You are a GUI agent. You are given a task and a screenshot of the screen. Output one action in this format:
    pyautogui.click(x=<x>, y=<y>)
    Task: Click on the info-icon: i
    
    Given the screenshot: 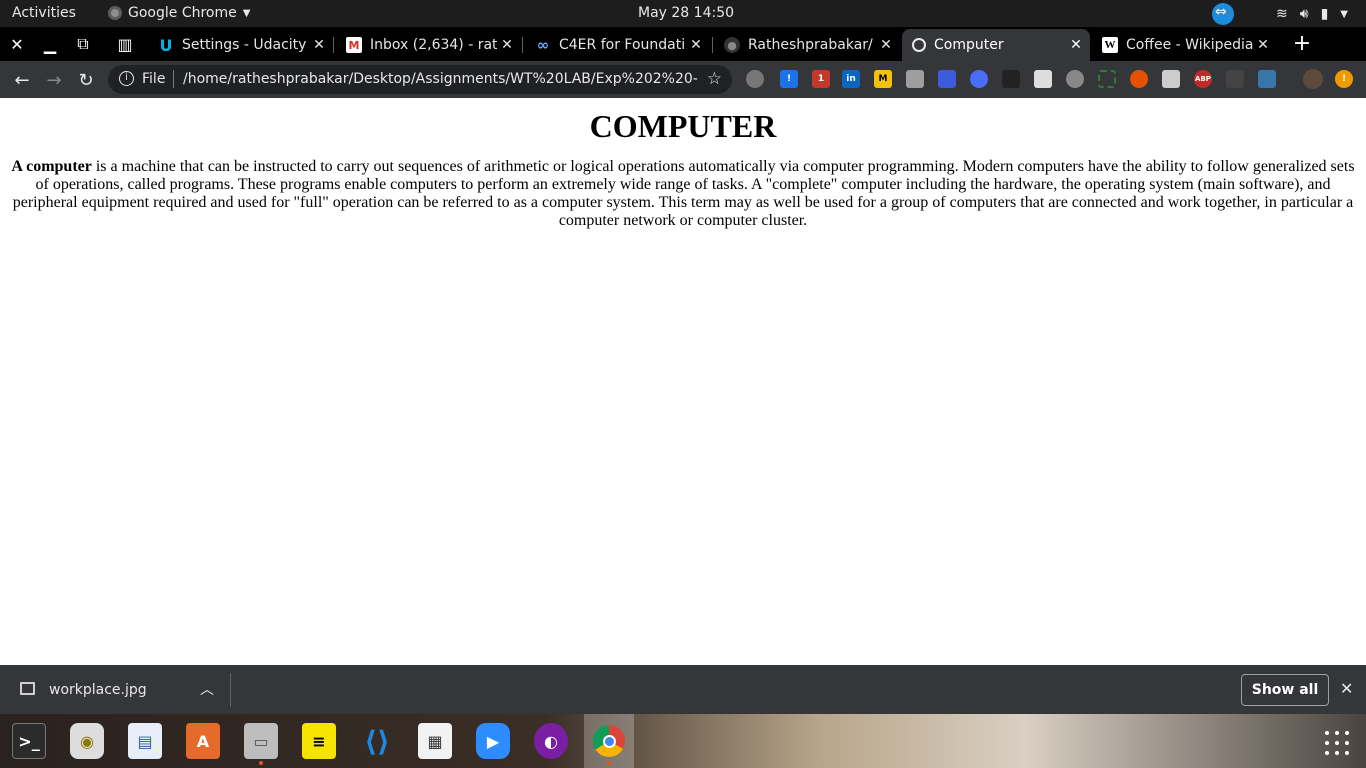 What is the action you would take?
    pyautogui.click(x=126, y=78)
    